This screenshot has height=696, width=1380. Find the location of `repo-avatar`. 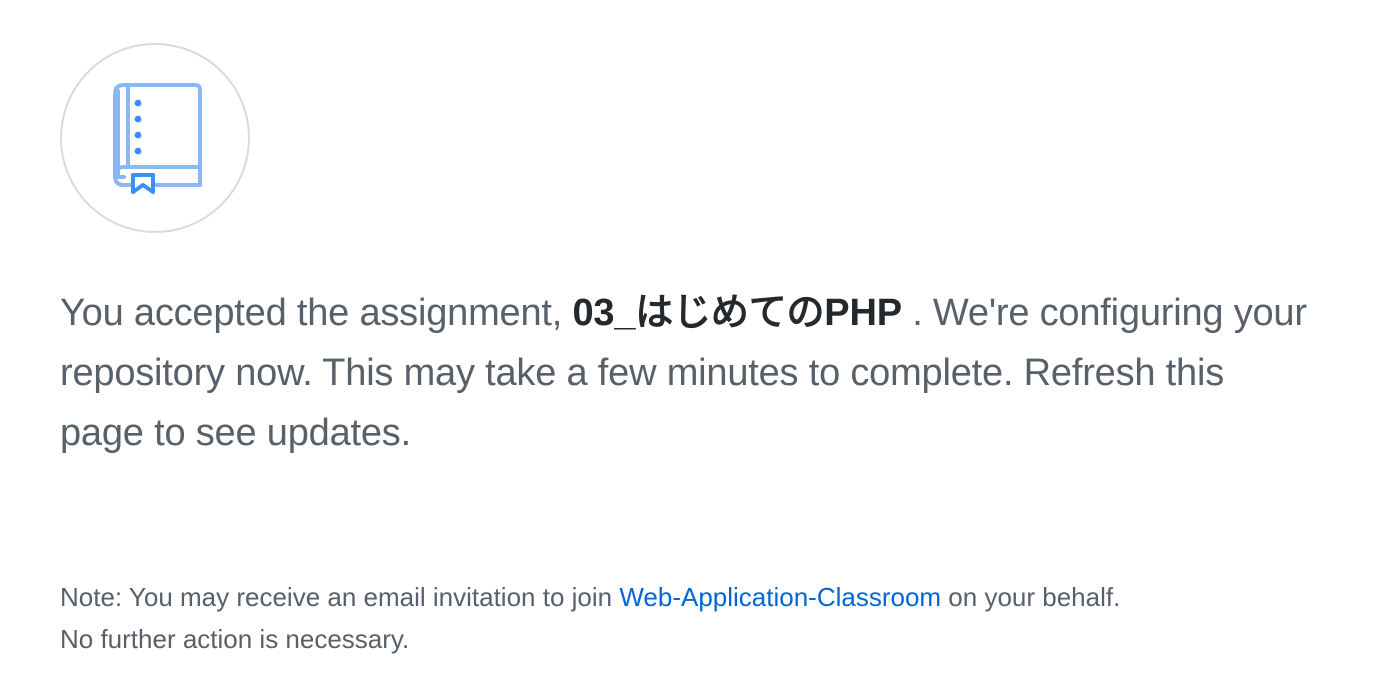

repo-avatar is located at coordinates (155, 138).